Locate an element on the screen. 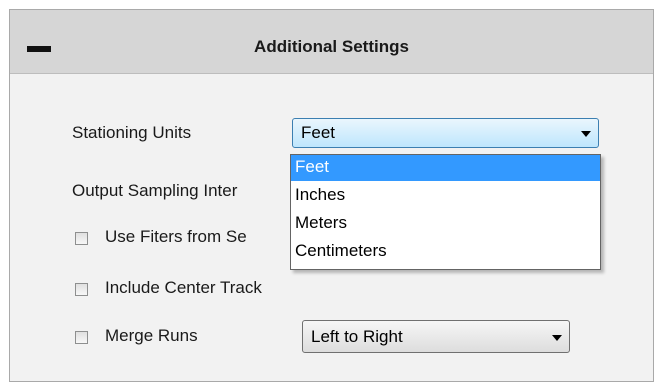  merge-runs-checkbox is located at coordinates (81, 337).